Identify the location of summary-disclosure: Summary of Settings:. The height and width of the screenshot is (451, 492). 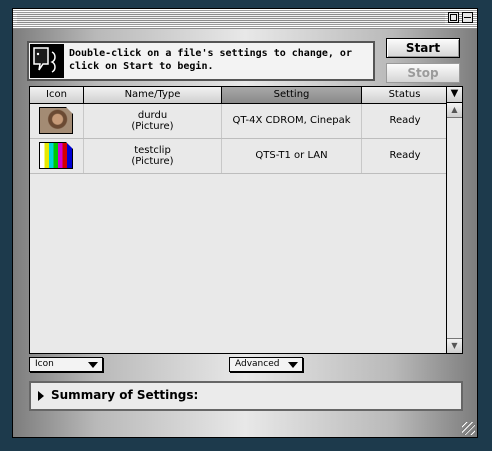
(246, 396).